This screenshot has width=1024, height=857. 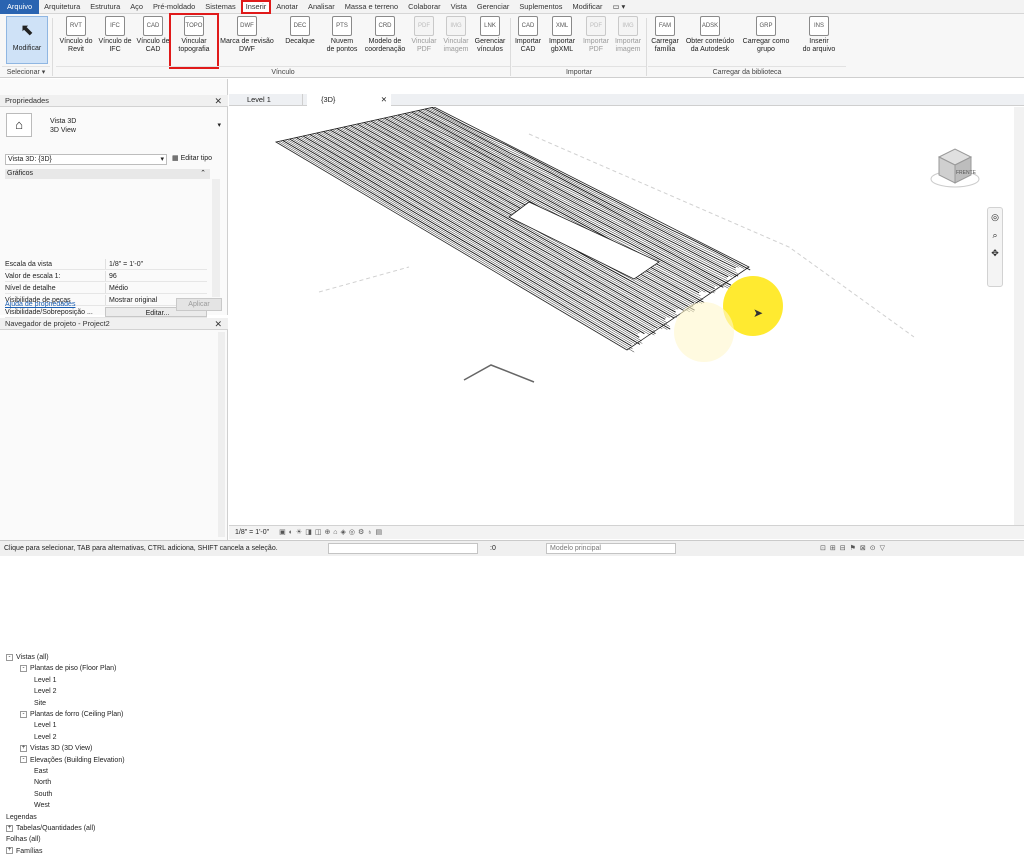 What do you see at coordinates (27, 657) in the screenshot?
I see `tree-item: - Vistas (all)` at bounding box center [27, 657].